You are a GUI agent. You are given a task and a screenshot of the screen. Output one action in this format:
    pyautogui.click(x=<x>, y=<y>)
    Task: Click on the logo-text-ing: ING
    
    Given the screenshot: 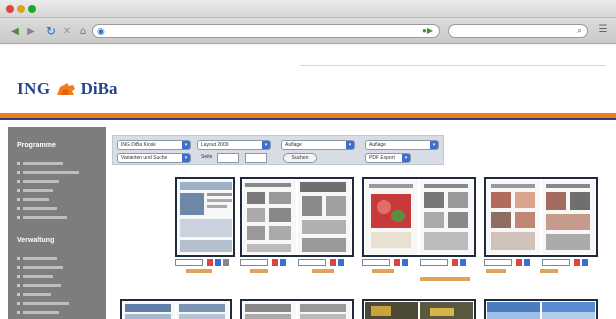 What is the action you would take?
    pyautogui.click(x=34, y=88)
    